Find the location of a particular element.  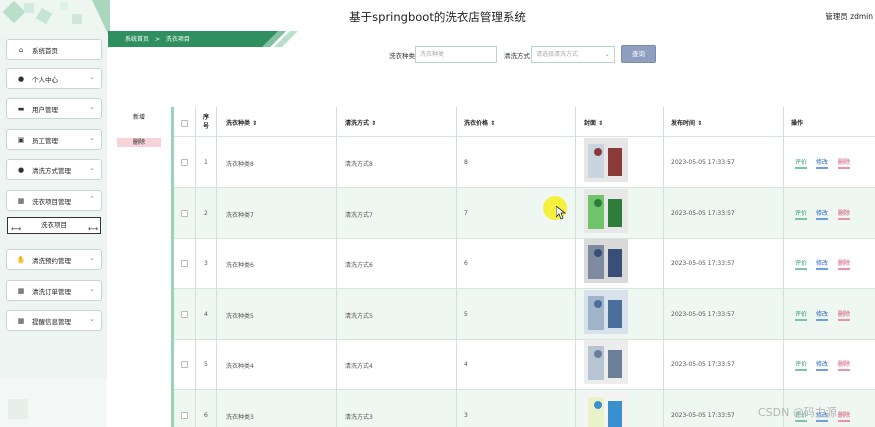

user-card-icon: ▬ is located at coordinates (21, 108).